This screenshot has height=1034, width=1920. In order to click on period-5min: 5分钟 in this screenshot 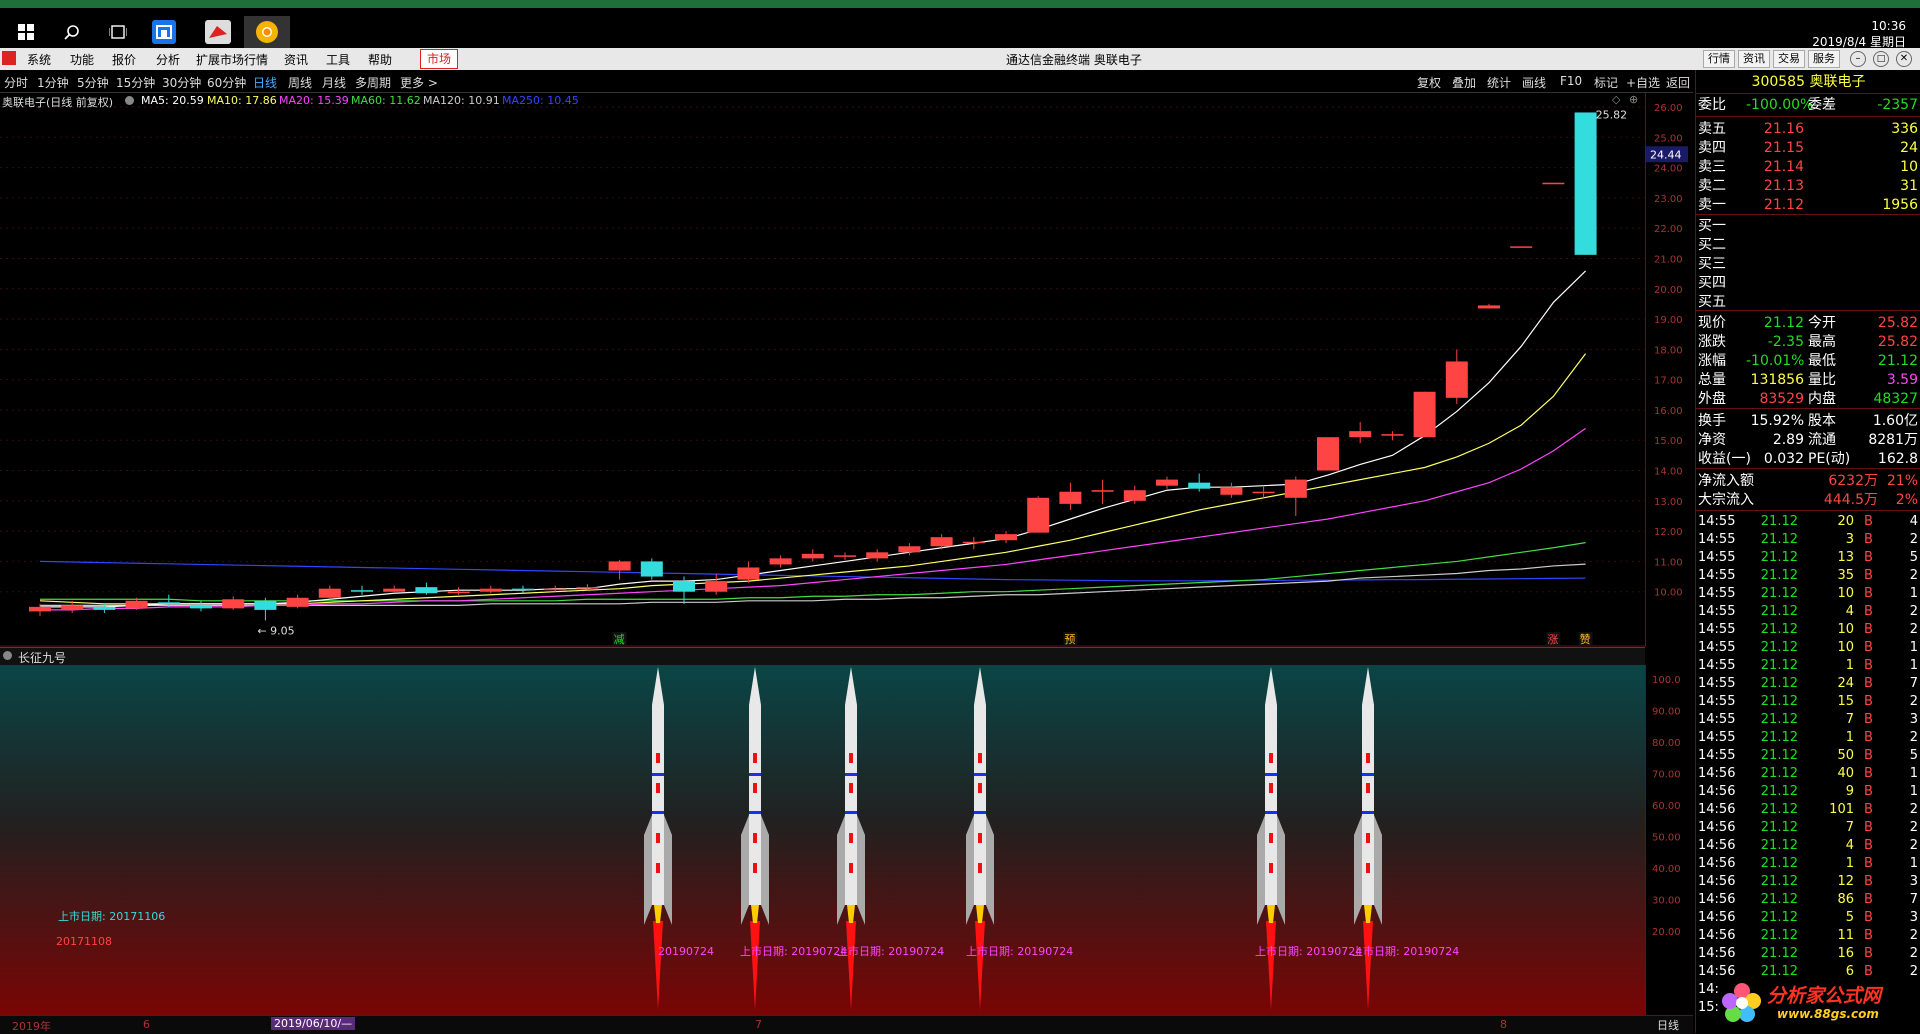, I will do `click(93, 82)`.